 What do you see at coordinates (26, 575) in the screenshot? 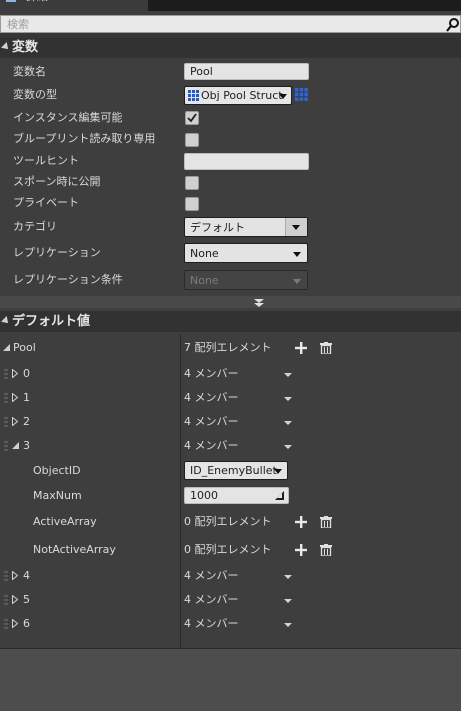
I see `array-element-index: 4` at bounding box center [26, 575].